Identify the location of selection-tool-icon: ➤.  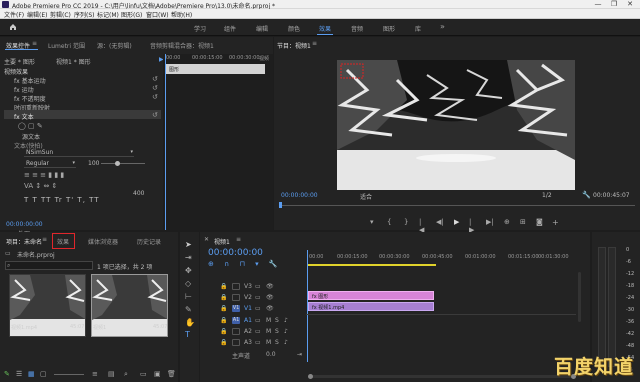
(188, 244).